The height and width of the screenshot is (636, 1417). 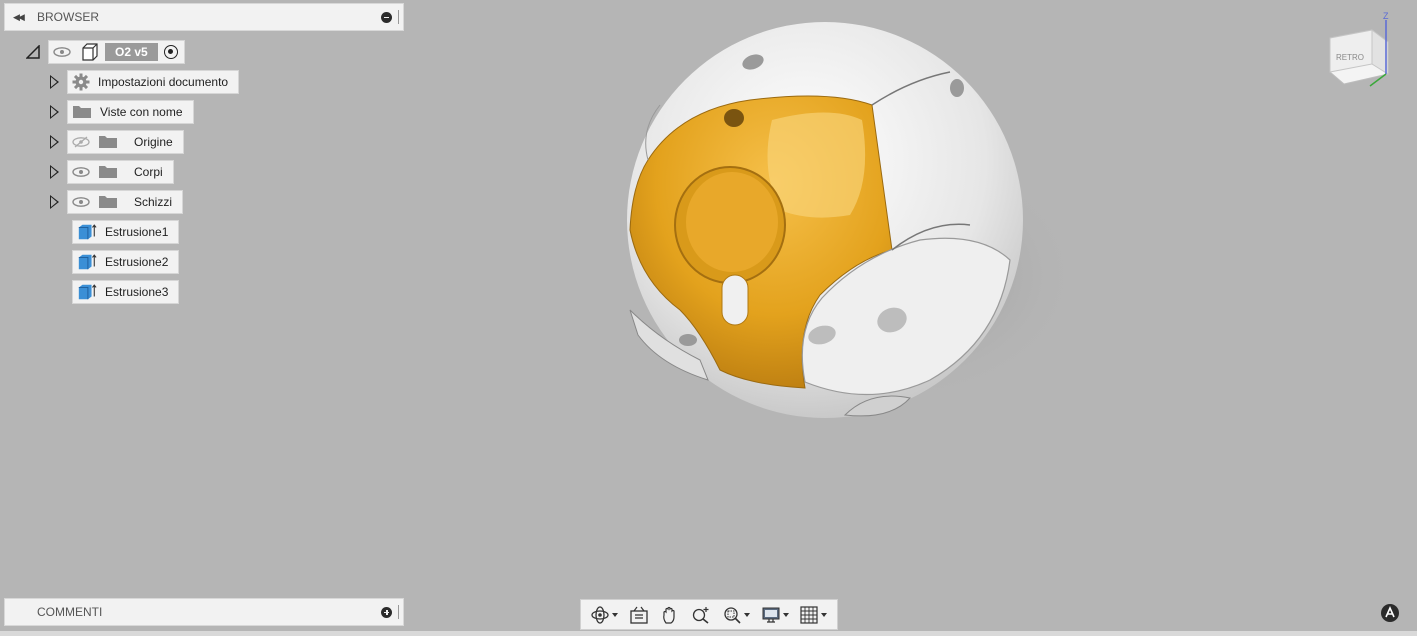 I want to click on zoom-button, so click(x=701, y=615).